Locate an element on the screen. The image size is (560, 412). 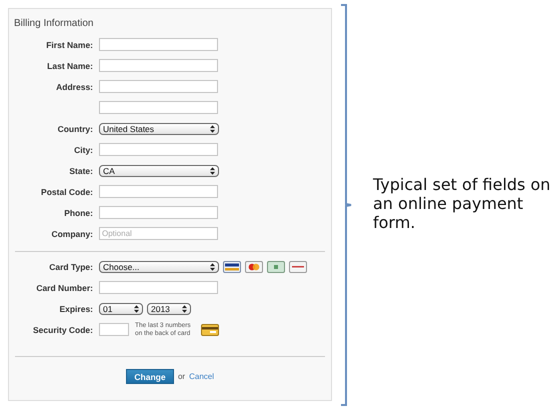
input-field: Optional is located at coordinates (158, 233).